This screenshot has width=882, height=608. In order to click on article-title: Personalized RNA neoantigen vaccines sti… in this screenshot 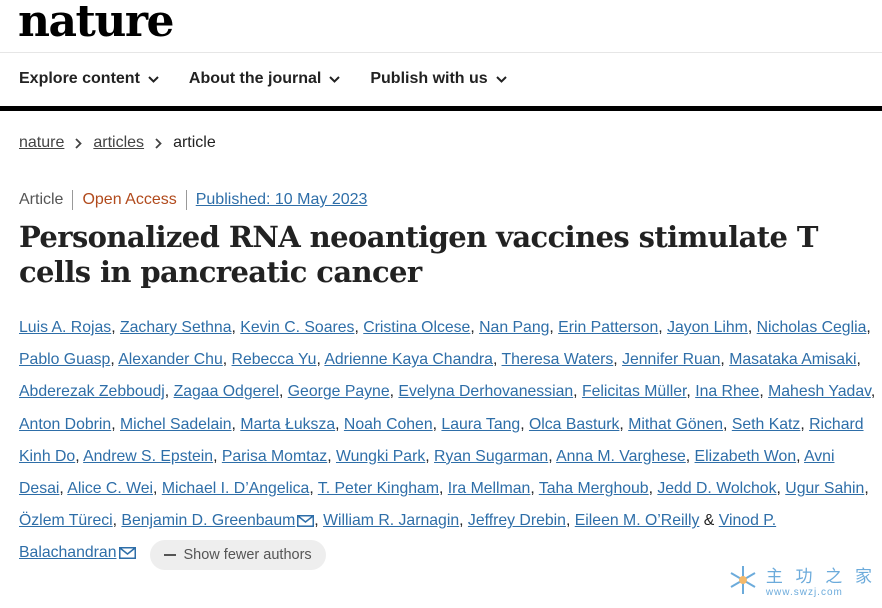, I will do `click(418, 254)`.